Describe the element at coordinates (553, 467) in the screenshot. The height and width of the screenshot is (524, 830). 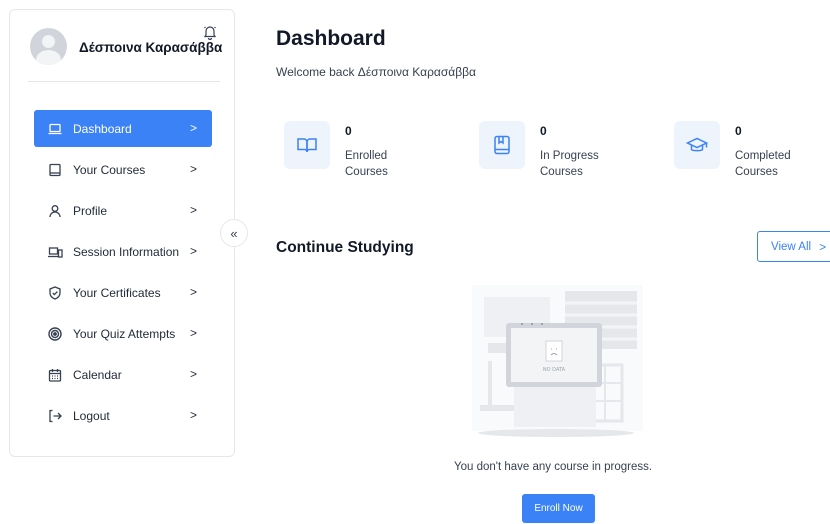
I see `empty-state-message: You don't have any course in progress.` at that location.